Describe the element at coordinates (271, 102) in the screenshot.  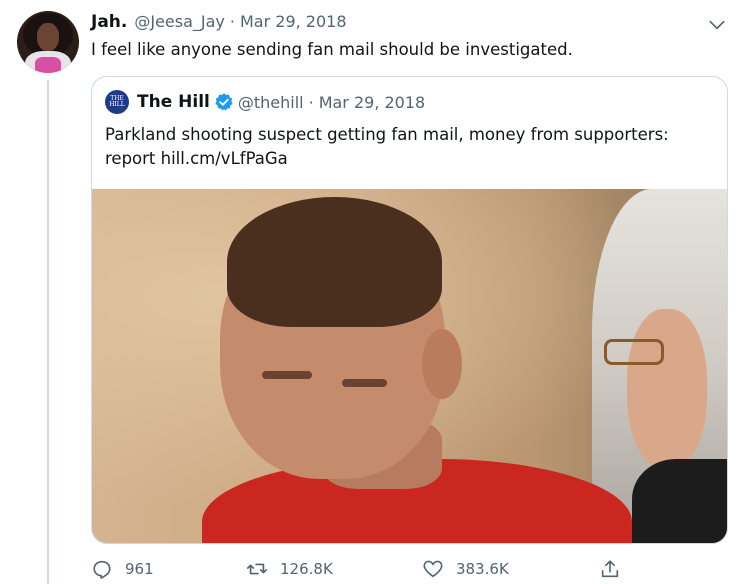
I see `quoted-author-handle: @thehill` at that location.